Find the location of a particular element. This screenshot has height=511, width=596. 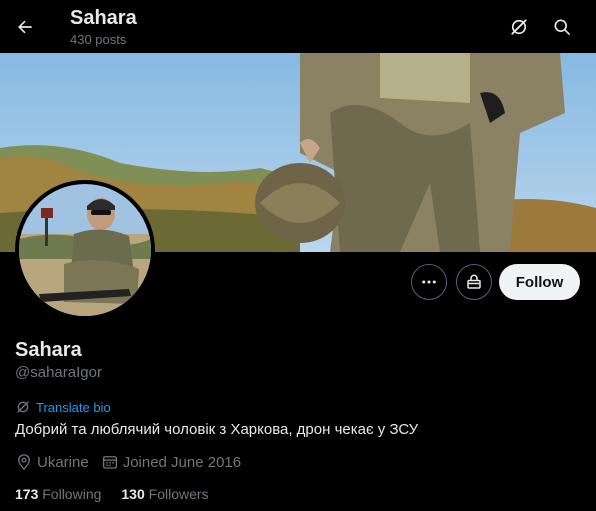

post-count: 430 posts is located at coordinates (98, 39).